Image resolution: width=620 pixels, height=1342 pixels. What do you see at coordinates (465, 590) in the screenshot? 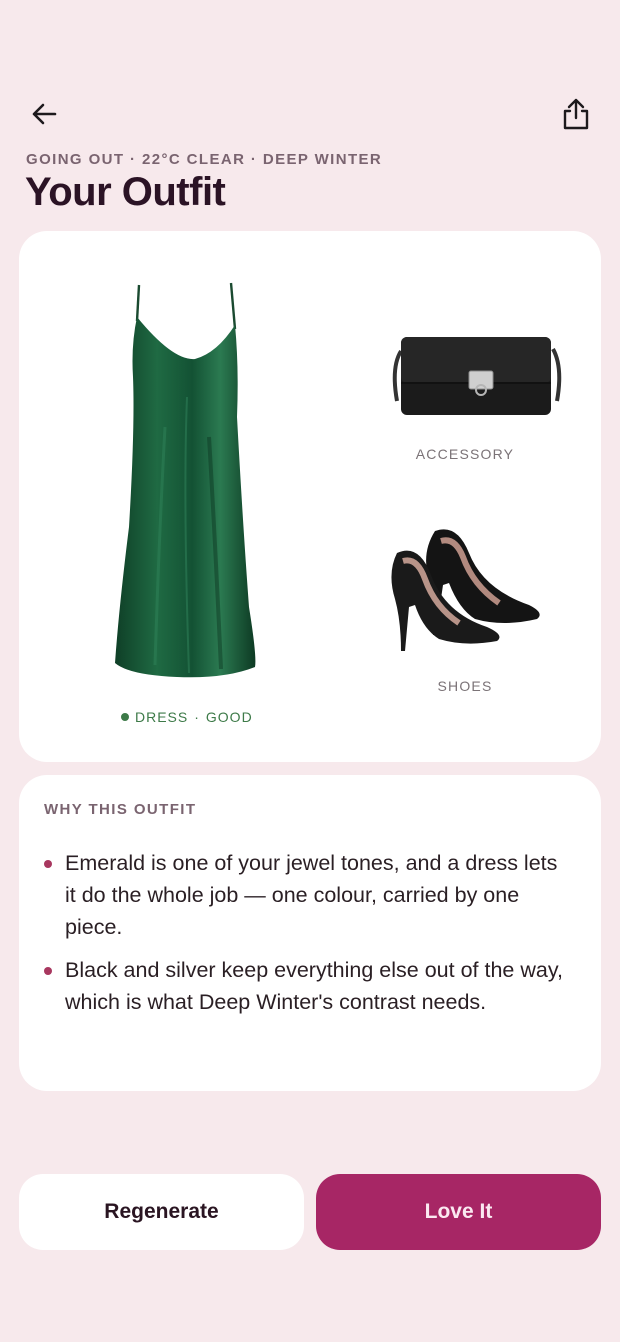
I see `heels-image` at bounding box center [465, 590].